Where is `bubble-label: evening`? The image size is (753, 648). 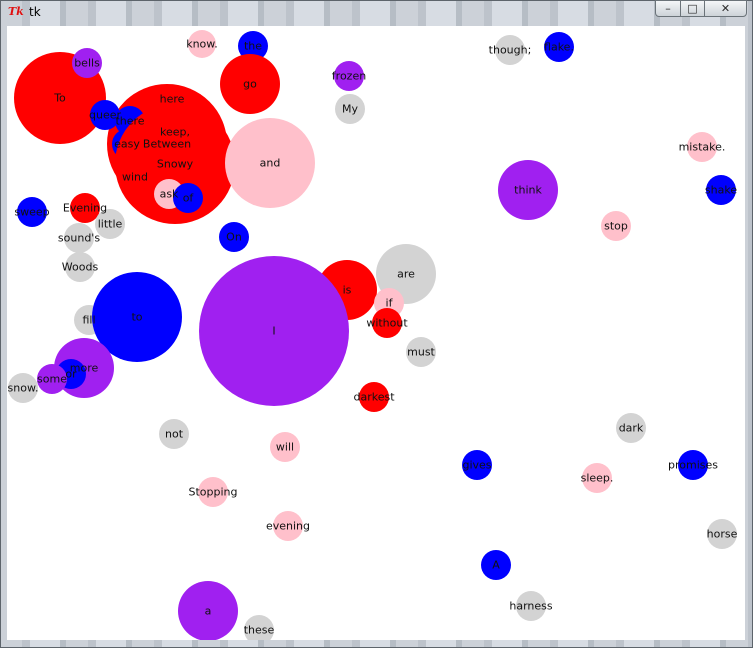
bubble-label: evening is located at coordinates (288, 526).